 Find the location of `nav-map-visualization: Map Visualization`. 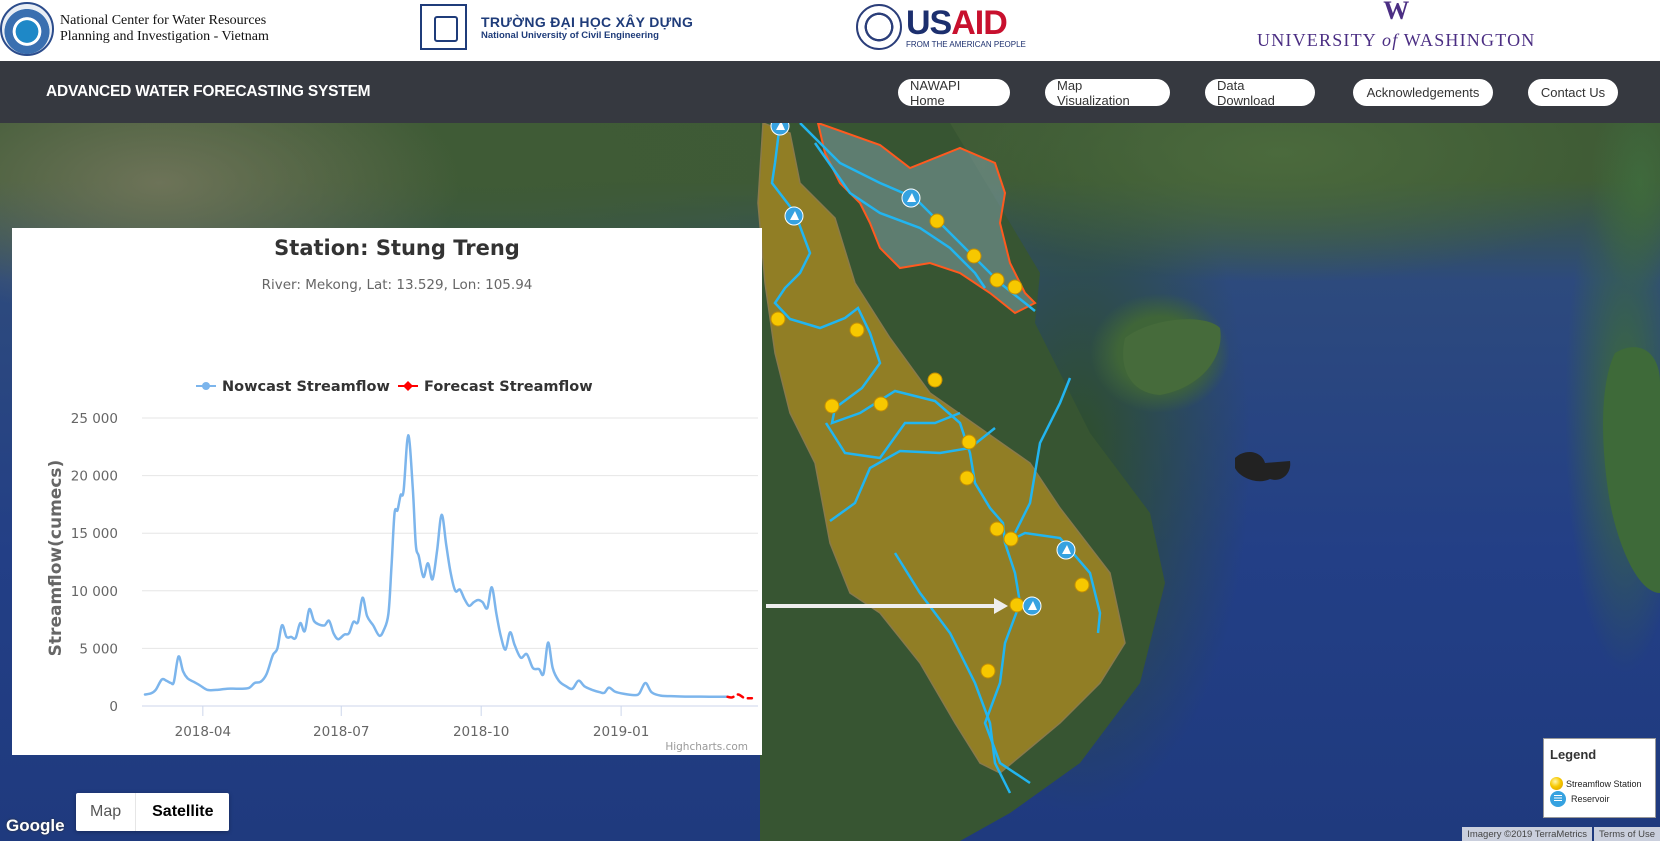

nav-map-visualization: Map Visualization is located at coordinates (1107, 93).